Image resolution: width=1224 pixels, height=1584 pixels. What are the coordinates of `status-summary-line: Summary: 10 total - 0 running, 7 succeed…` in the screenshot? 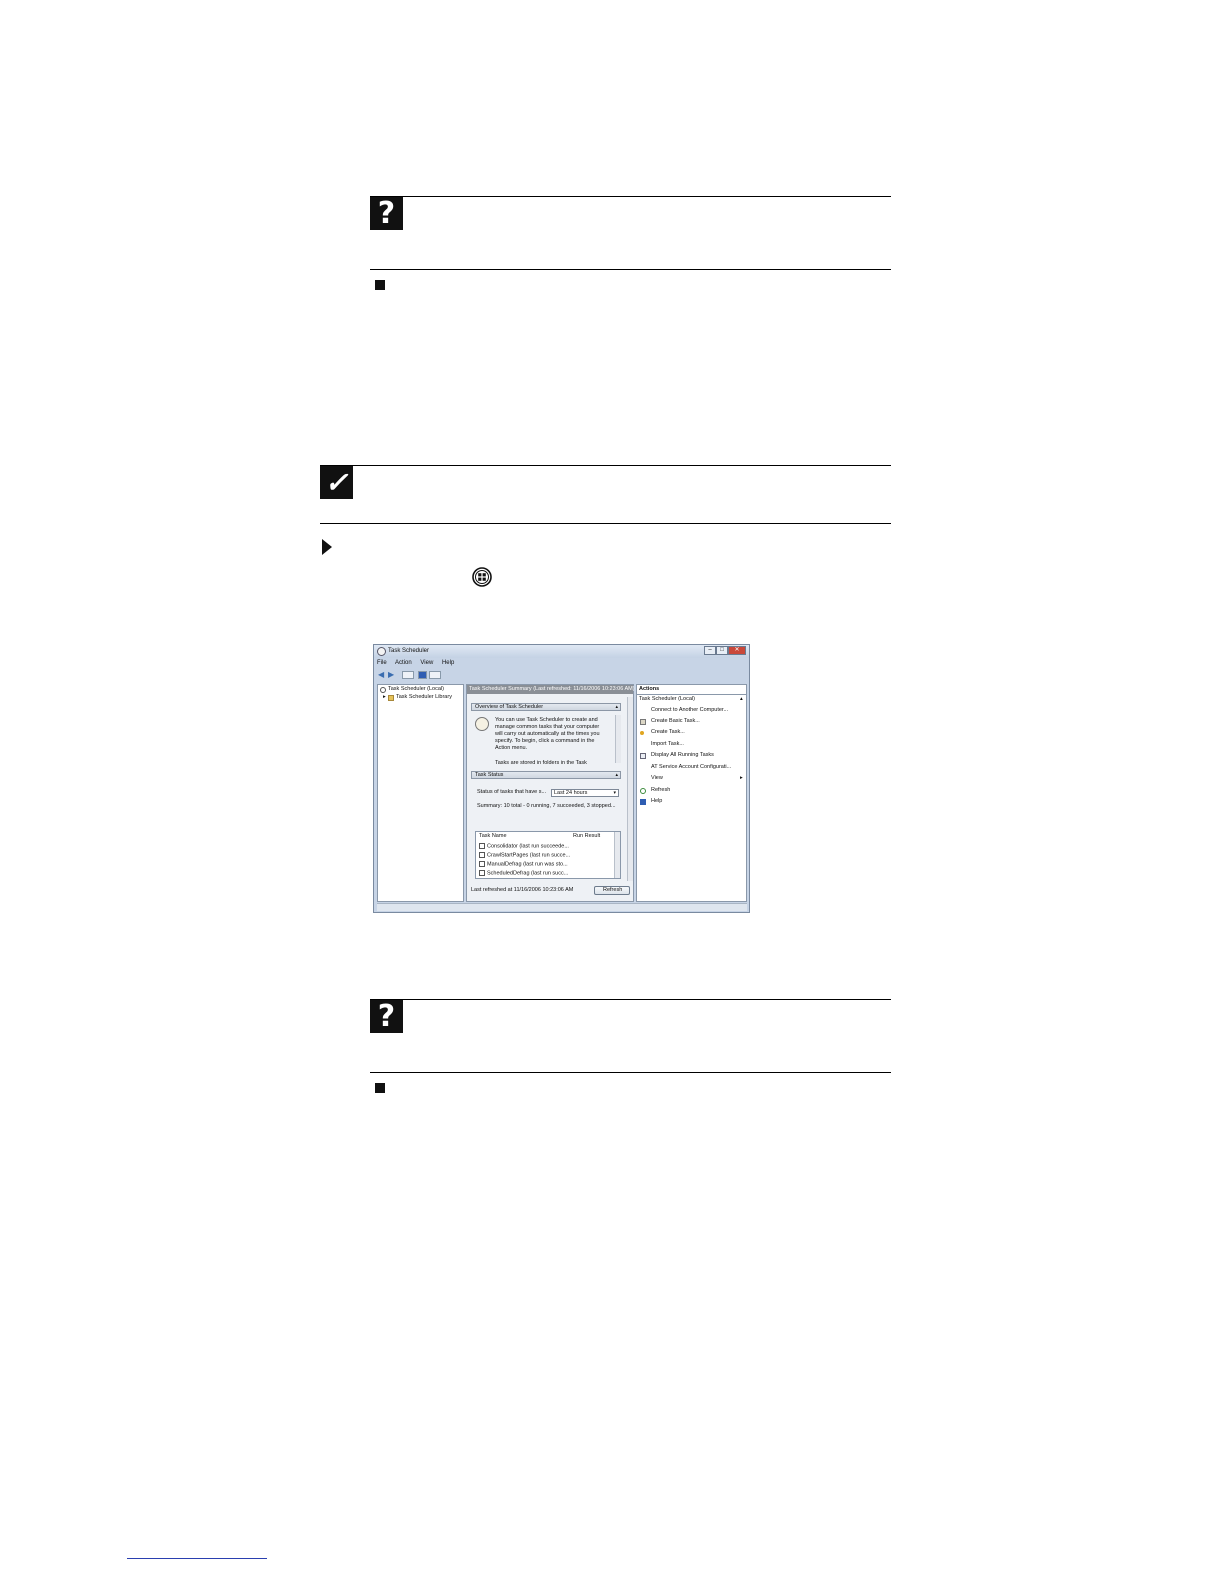 It's located at (546, 806).